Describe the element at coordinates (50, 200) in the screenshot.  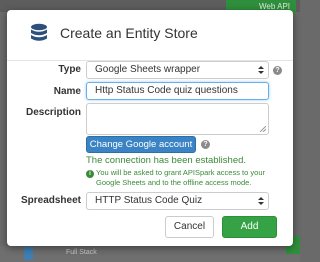
I see `spreadsheet-label: Spreadsheet` at that location.